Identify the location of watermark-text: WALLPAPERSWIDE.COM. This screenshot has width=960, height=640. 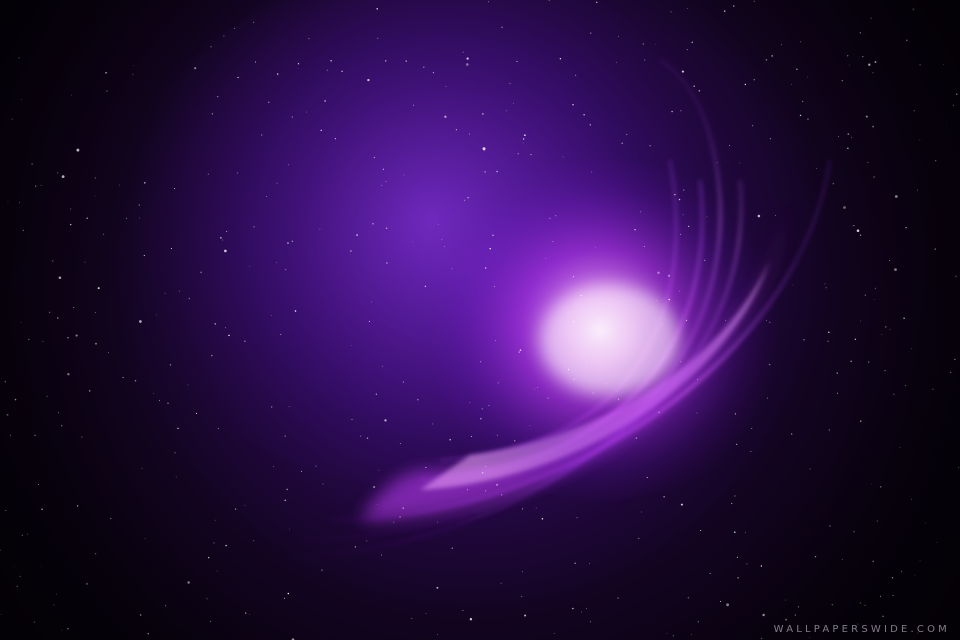
(861, 629).